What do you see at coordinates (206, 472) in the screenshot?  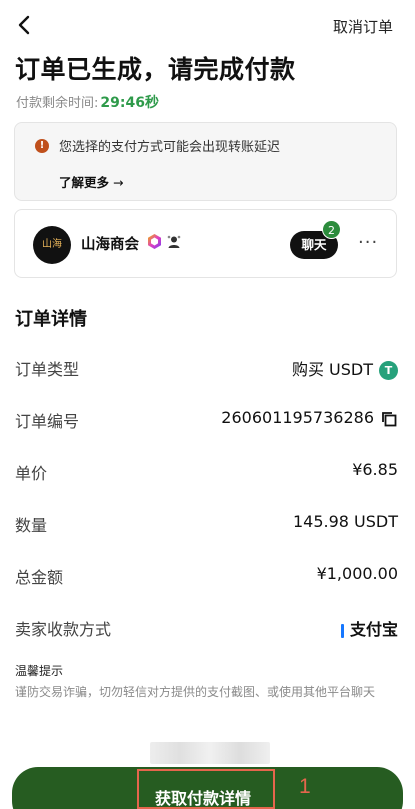 I see `detail-row-unit-price: 单价 ¥6.85` at bounding box center [206, 472].